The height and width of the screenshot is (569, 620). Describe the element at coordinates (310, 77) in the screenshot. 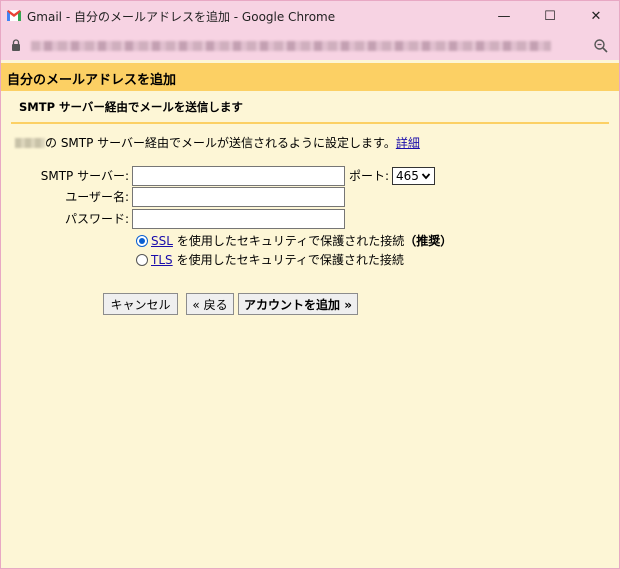

I see `page-header: 自分のメールアドレスを追加` at that location.